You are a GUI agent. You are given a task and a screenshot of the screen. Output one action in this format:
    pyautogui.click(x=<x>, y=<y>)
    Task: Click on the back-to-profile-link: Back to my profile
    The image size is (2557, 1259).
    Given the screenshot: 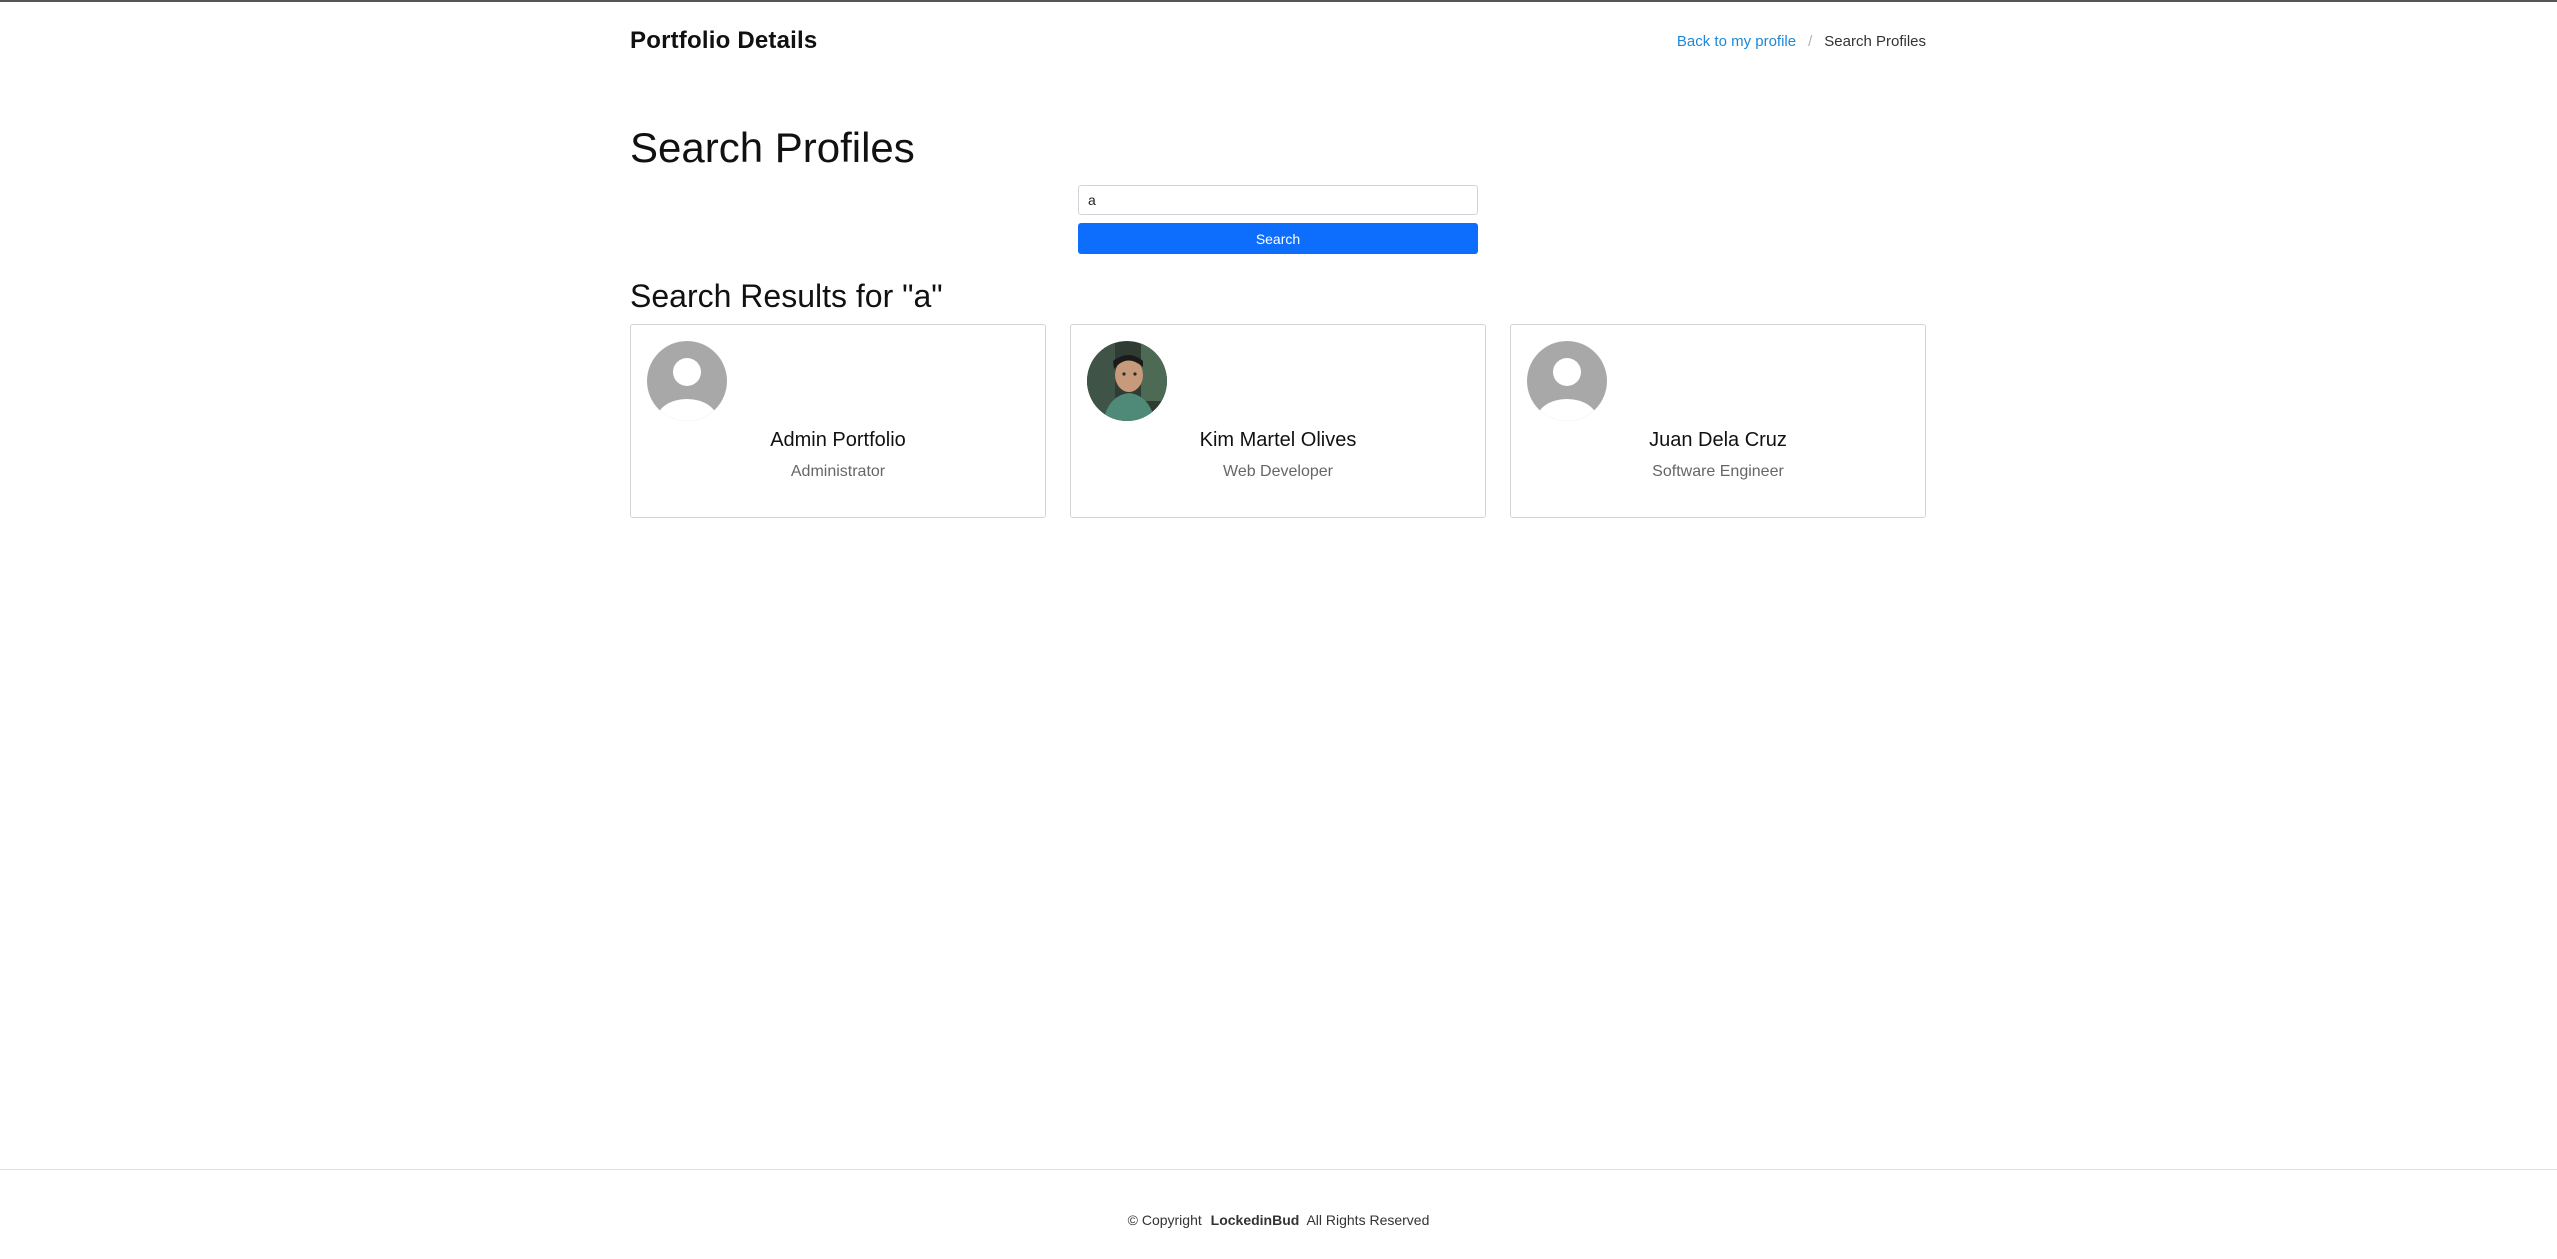 What is the action you would take?
    pyautogui.click(x=1736, y=41)
    